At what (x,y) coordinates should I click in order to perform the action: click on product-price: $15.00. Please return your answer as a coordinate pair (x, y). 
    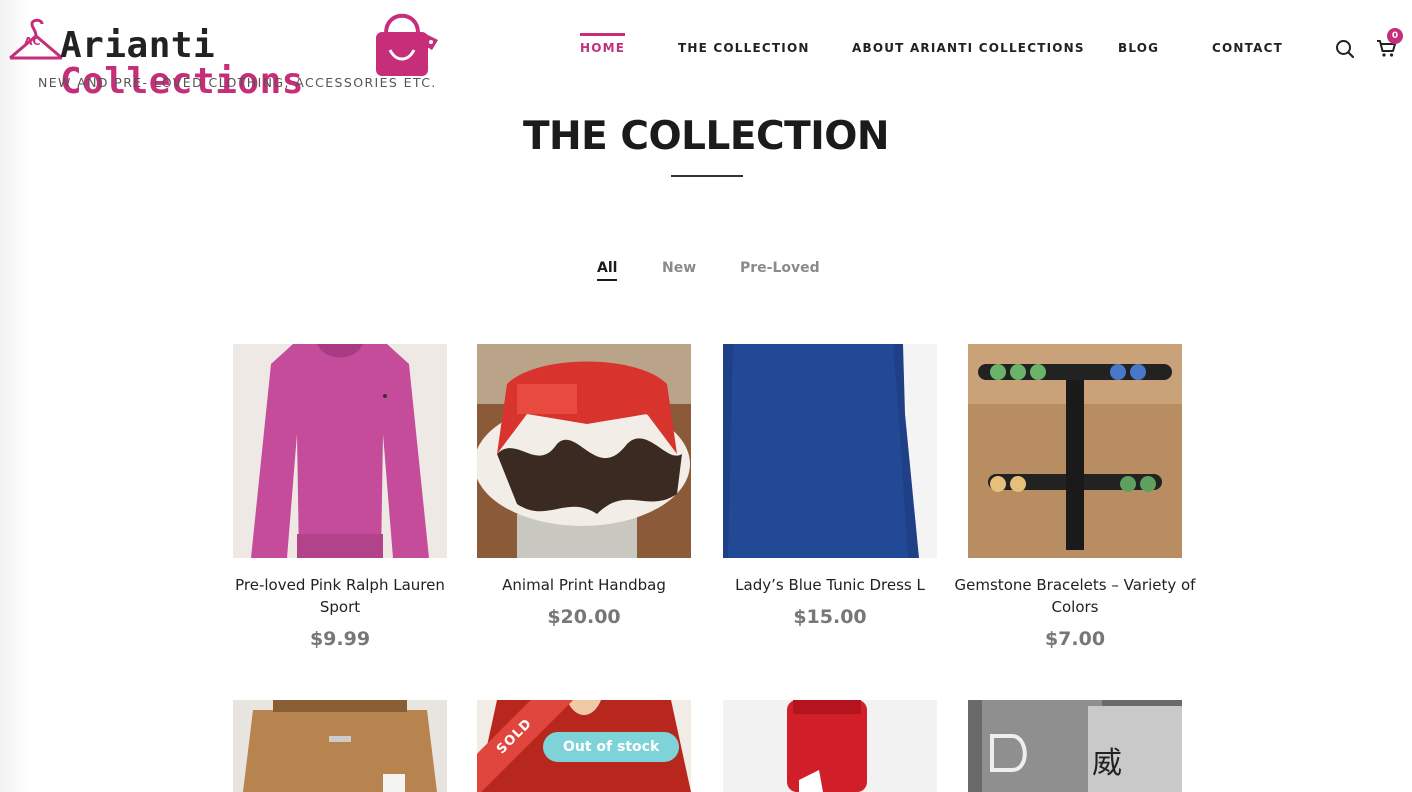
    Looking at the image, I should click on (830, 617).